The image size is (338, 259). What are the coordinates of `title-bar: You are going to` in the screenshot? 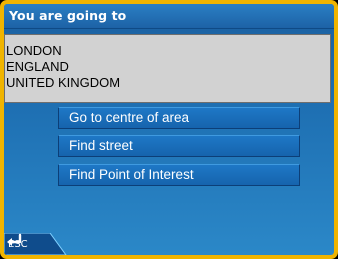 It's located at (169, 16).